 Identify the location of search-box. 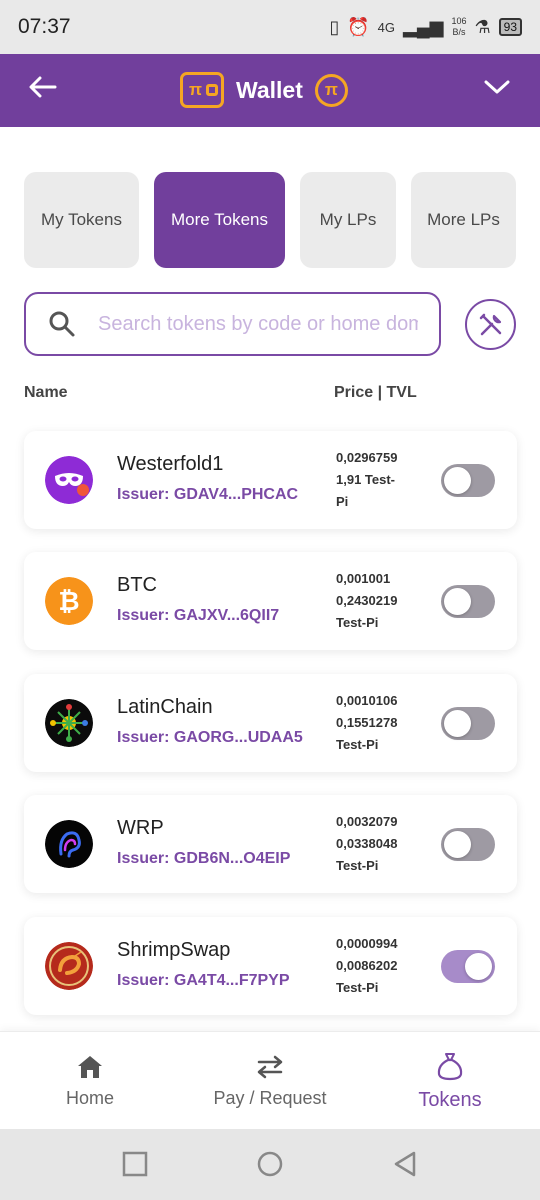
(232, 324).